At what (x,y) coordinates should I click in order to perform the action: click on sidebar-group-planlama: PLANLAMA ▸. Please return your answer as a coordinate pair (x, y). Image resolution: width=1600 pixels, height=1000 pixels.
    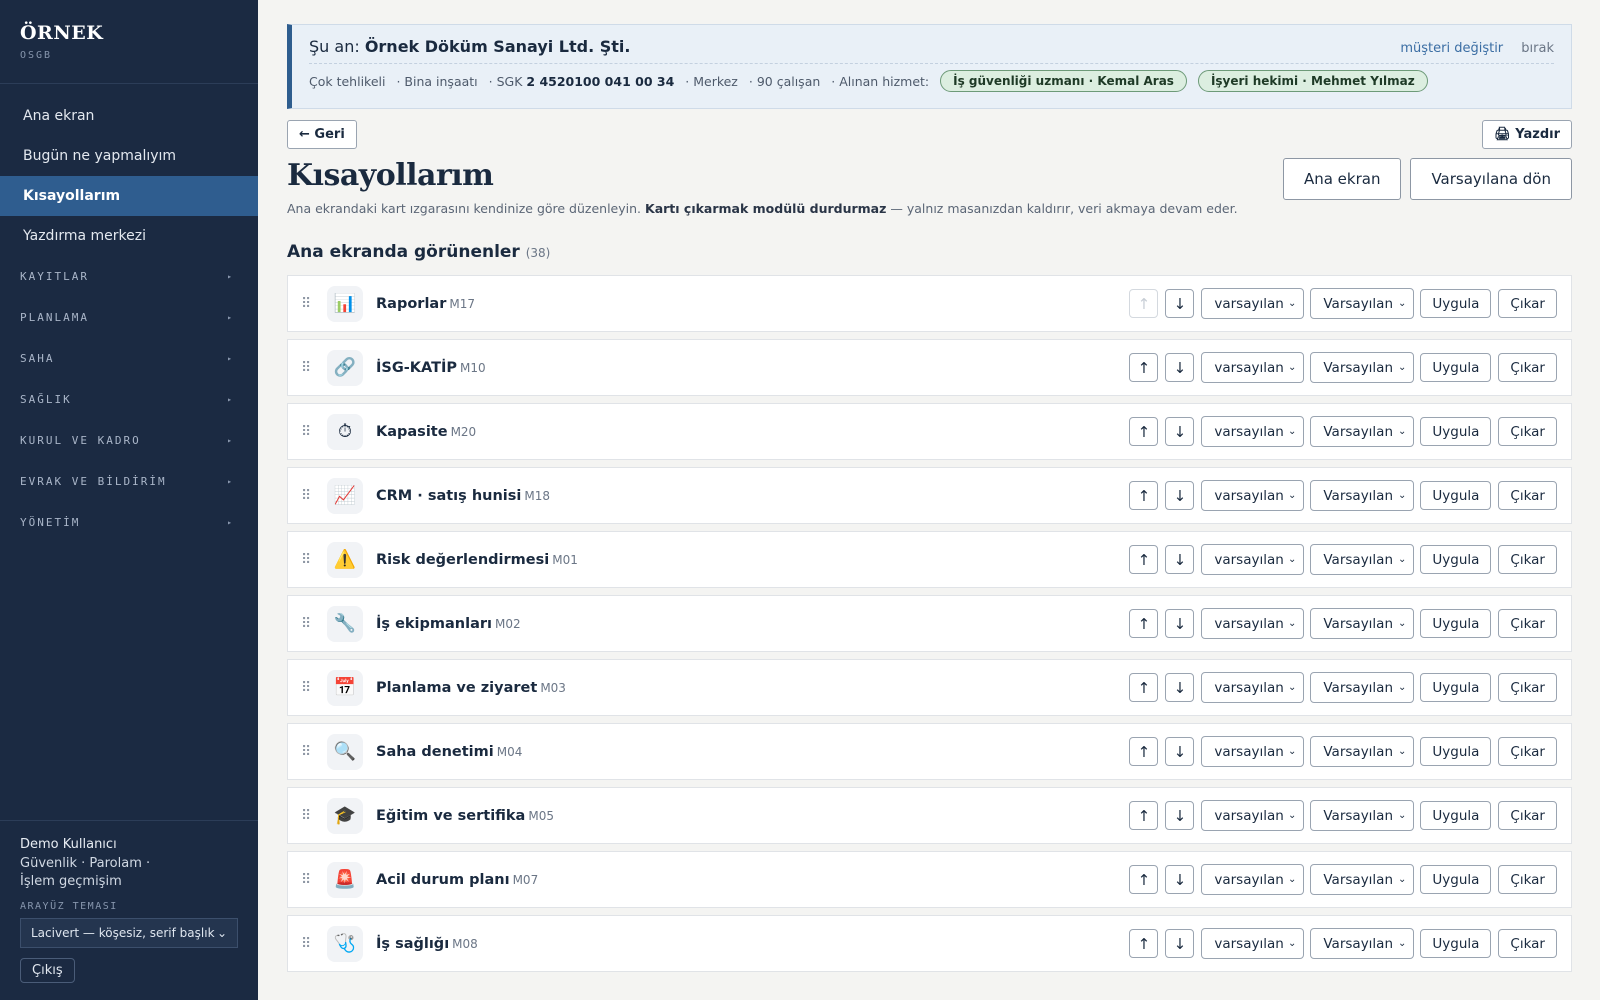
    Looking at the image, I should click on (129, 317).